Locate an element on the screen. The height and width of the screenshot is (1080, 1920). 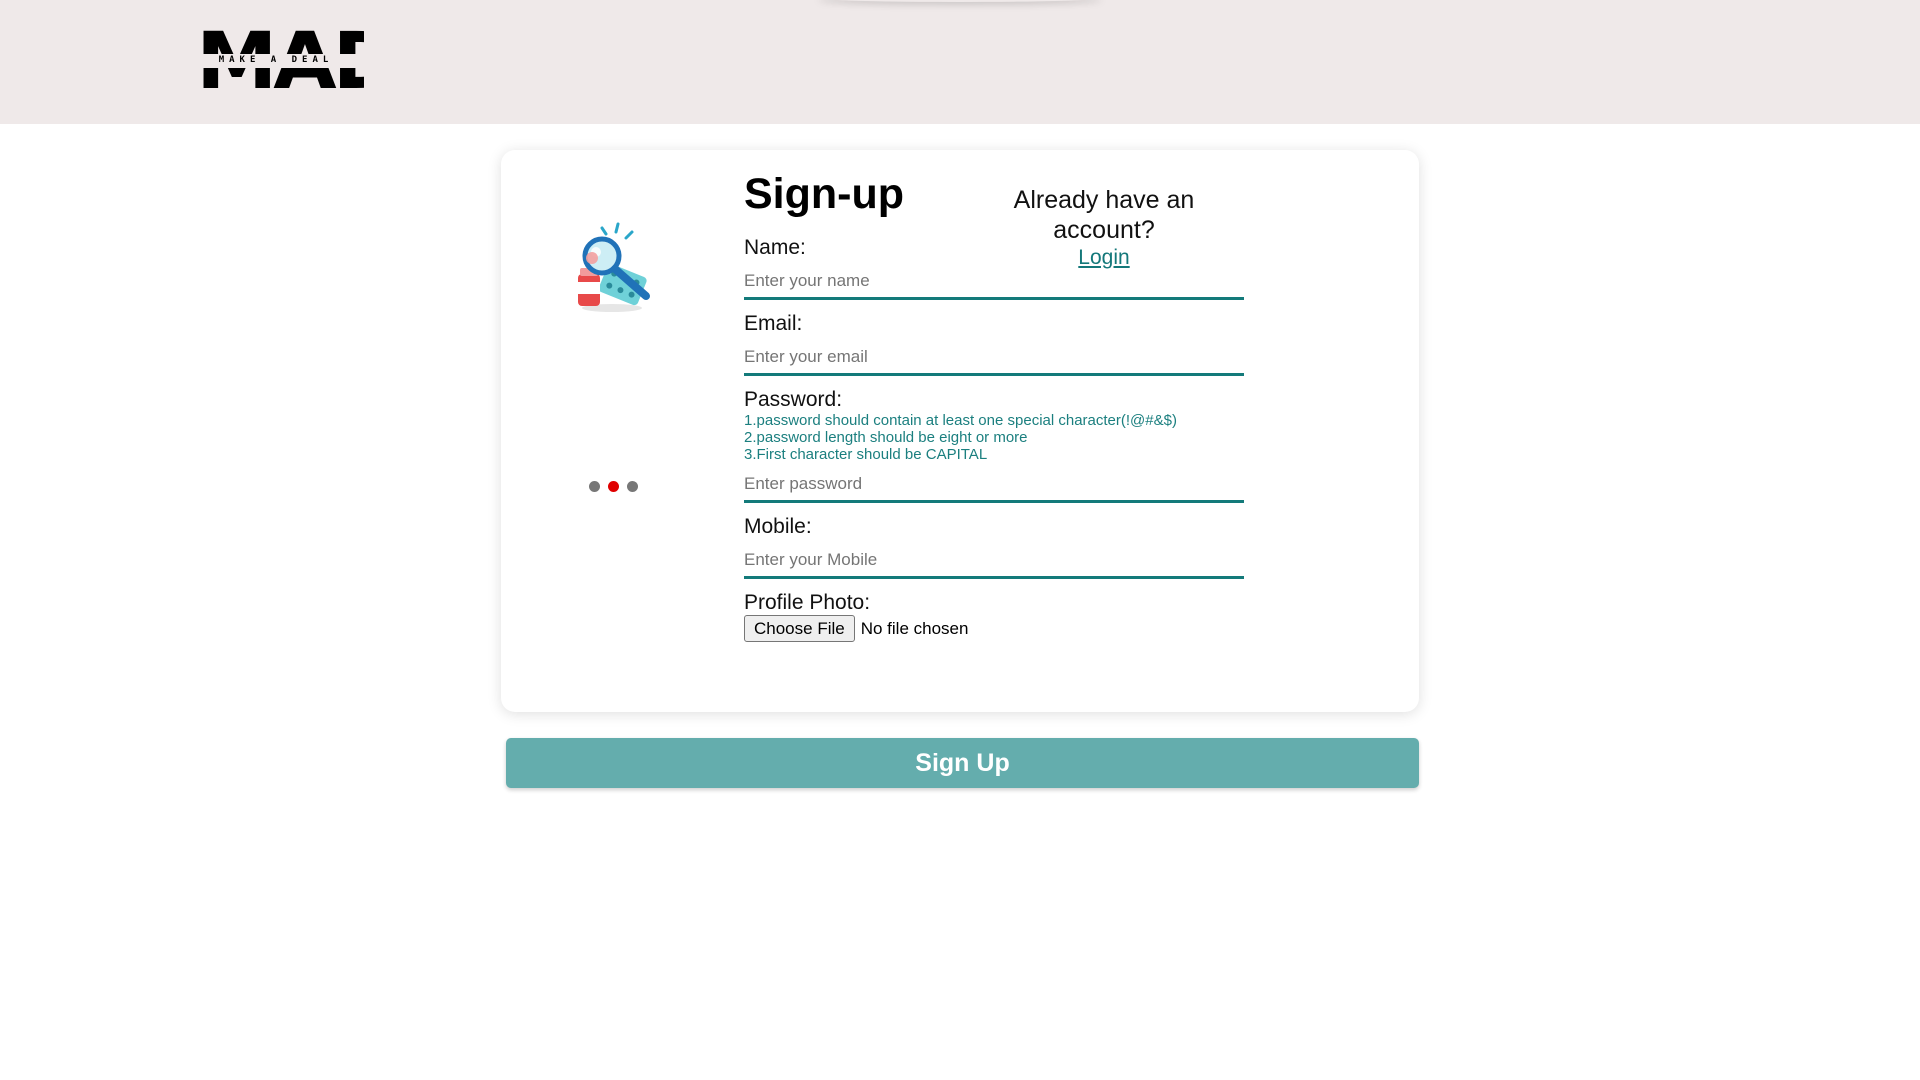
file-status: No file chosen is located at coordinates (914, 628).